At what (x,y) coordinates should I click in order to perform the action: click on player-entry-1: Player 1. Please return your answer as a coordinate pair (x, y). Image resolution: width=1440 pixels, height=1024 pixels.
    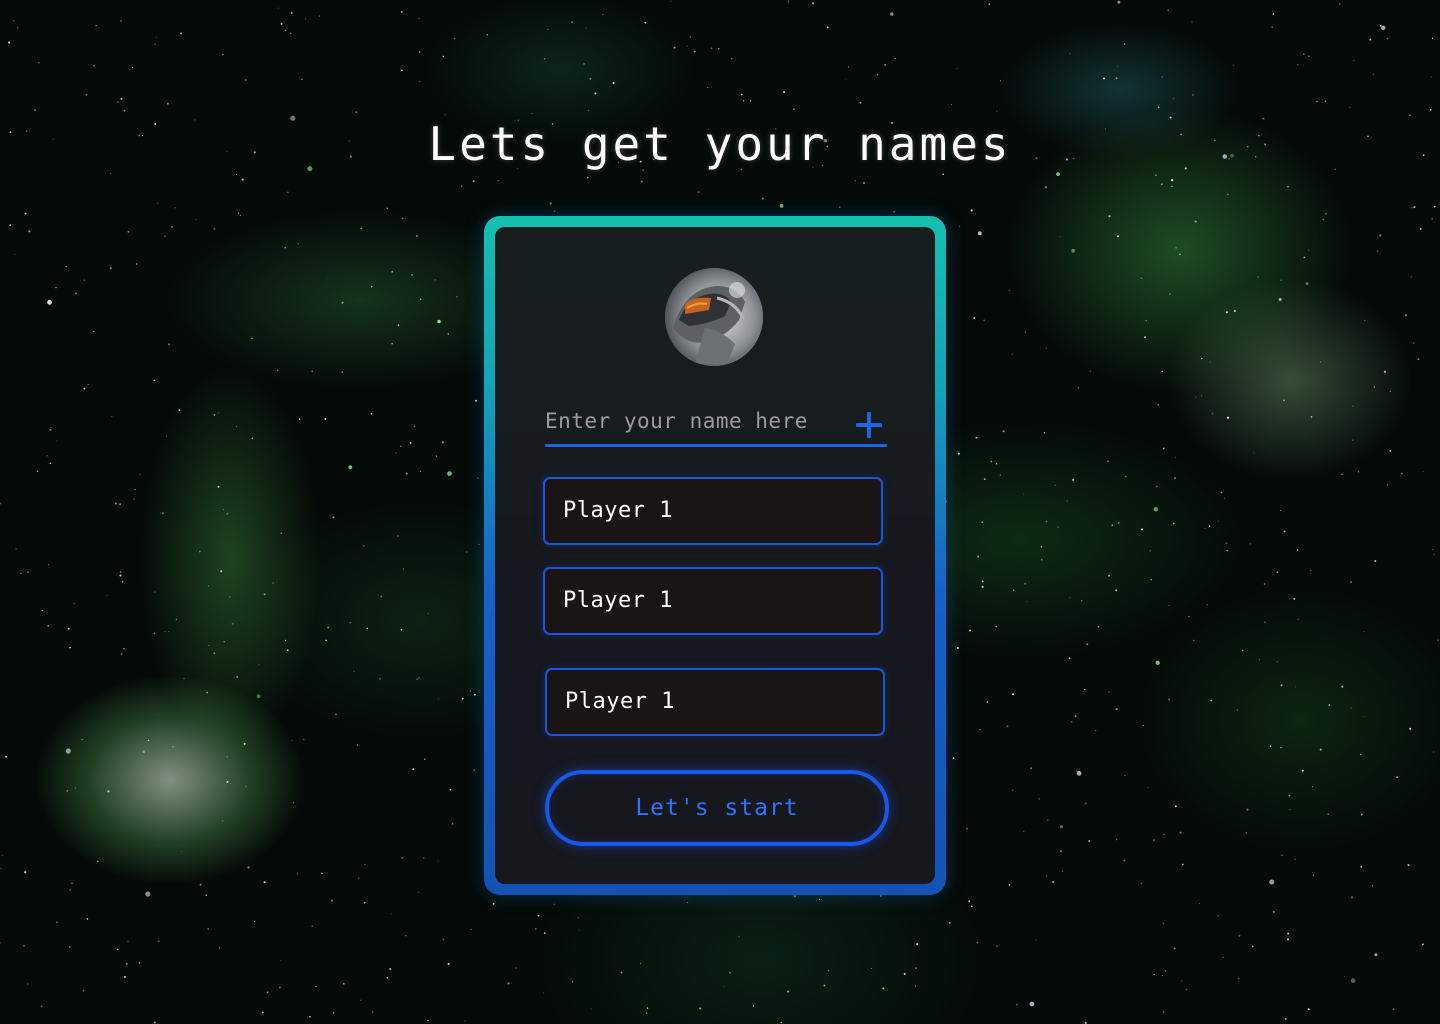
    Looking at the image, I should click on (713, 511).